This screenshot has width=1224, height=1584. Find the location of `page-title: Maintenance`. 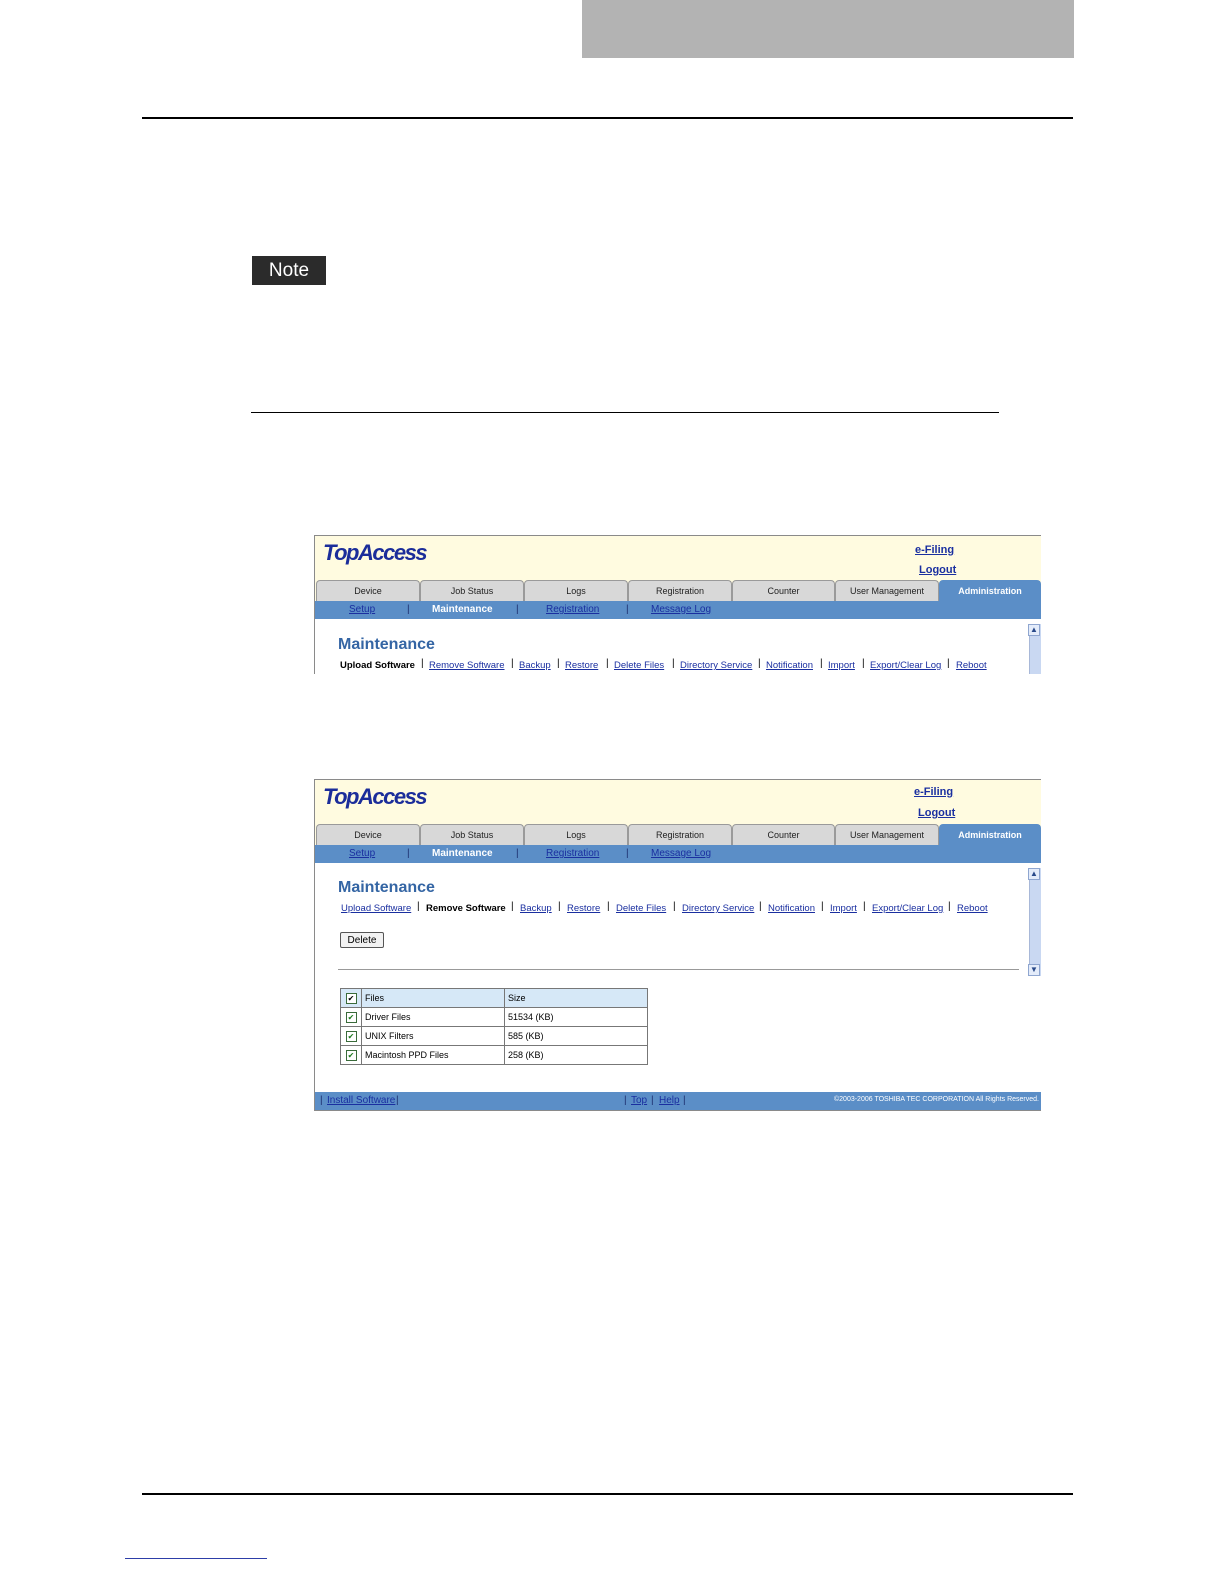

page-title: Maintenance is located at coordinates (386, 887).